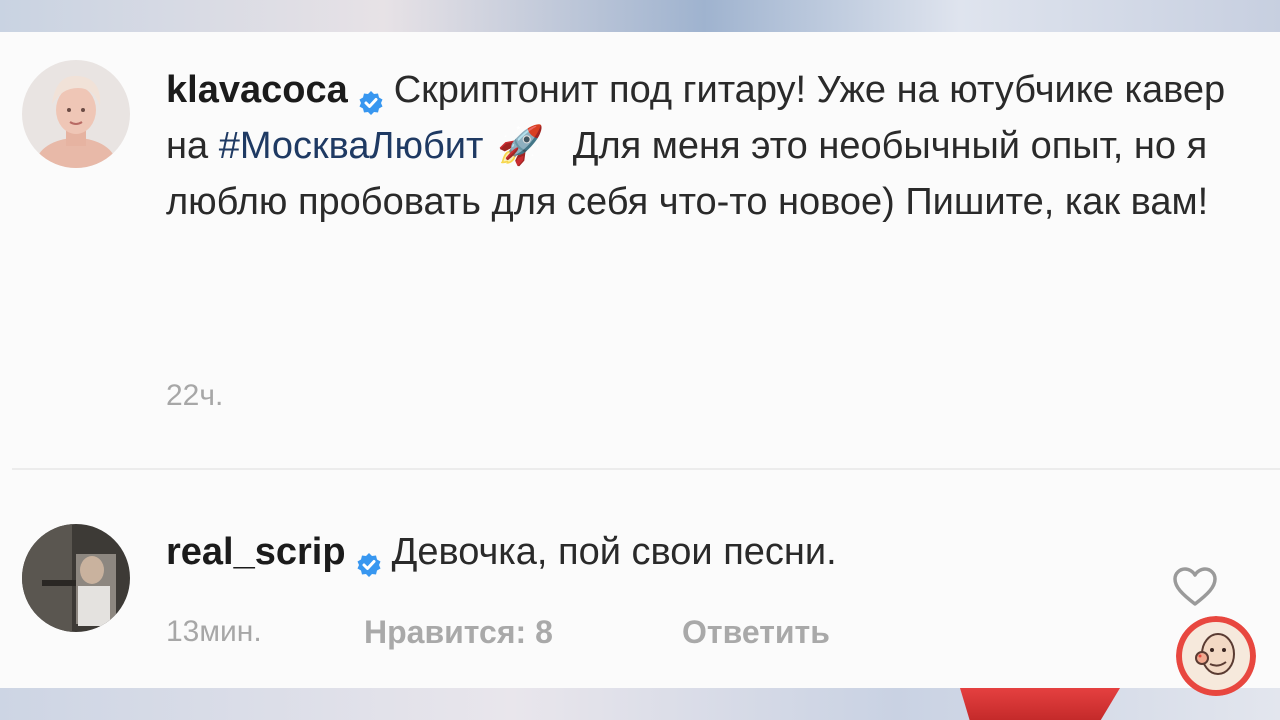 The image size is (1280, 720). Describe the element at coordinates (646, 469) in the screenshot. I see `comment-divider` at that location.